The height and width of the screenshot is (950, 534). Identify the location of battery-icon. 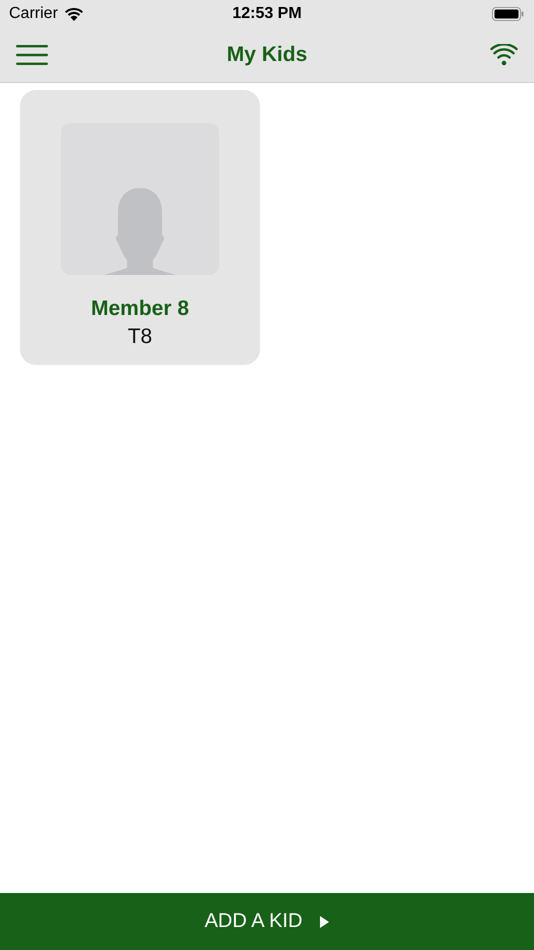
(508, 14).